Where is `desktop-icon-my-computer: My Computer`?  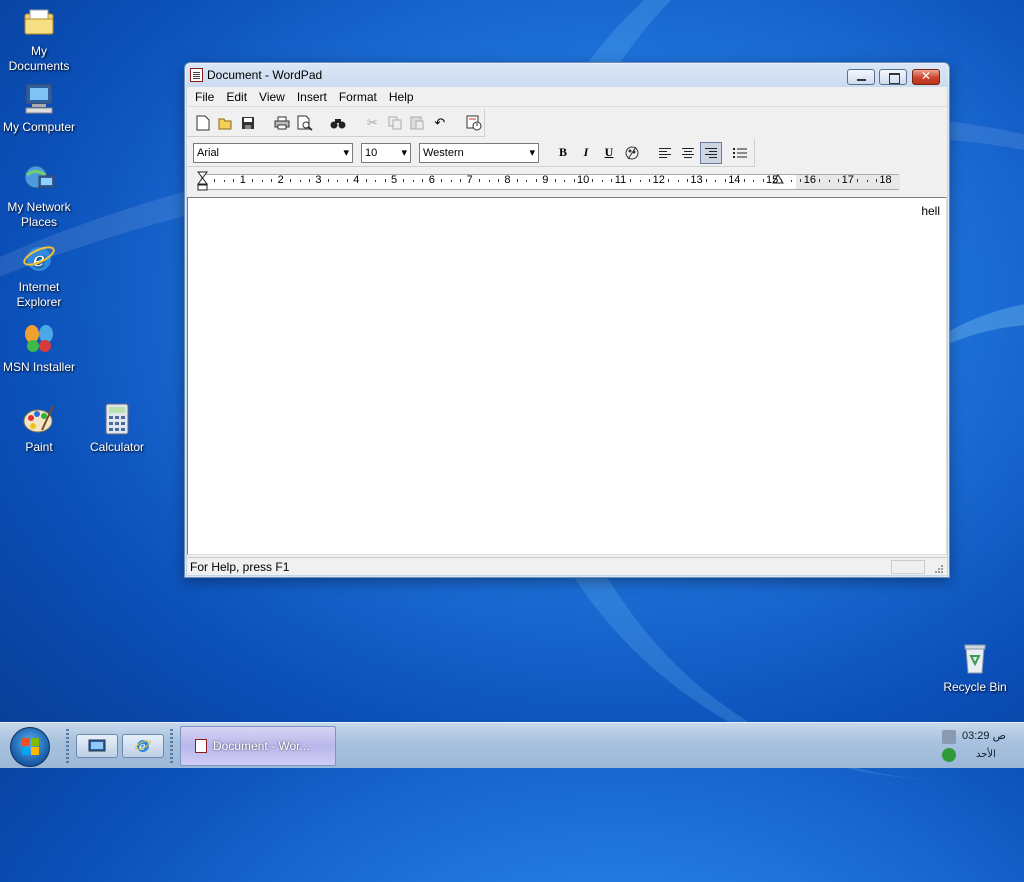
desktop-icon-my-computer: My Computer is located at coordinates (39, 108).